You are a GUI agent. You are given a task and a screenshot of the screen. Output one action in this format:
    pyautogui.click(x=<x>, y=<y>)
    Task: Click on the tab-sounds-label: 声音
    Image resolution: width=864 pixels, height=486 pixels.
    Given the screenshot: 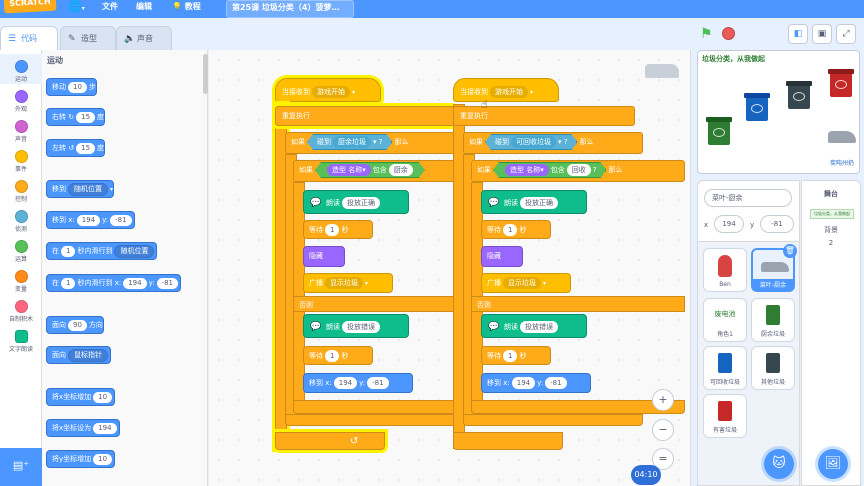 What is the action you would take?
    pyautogui.click(x=145, y=38)
    